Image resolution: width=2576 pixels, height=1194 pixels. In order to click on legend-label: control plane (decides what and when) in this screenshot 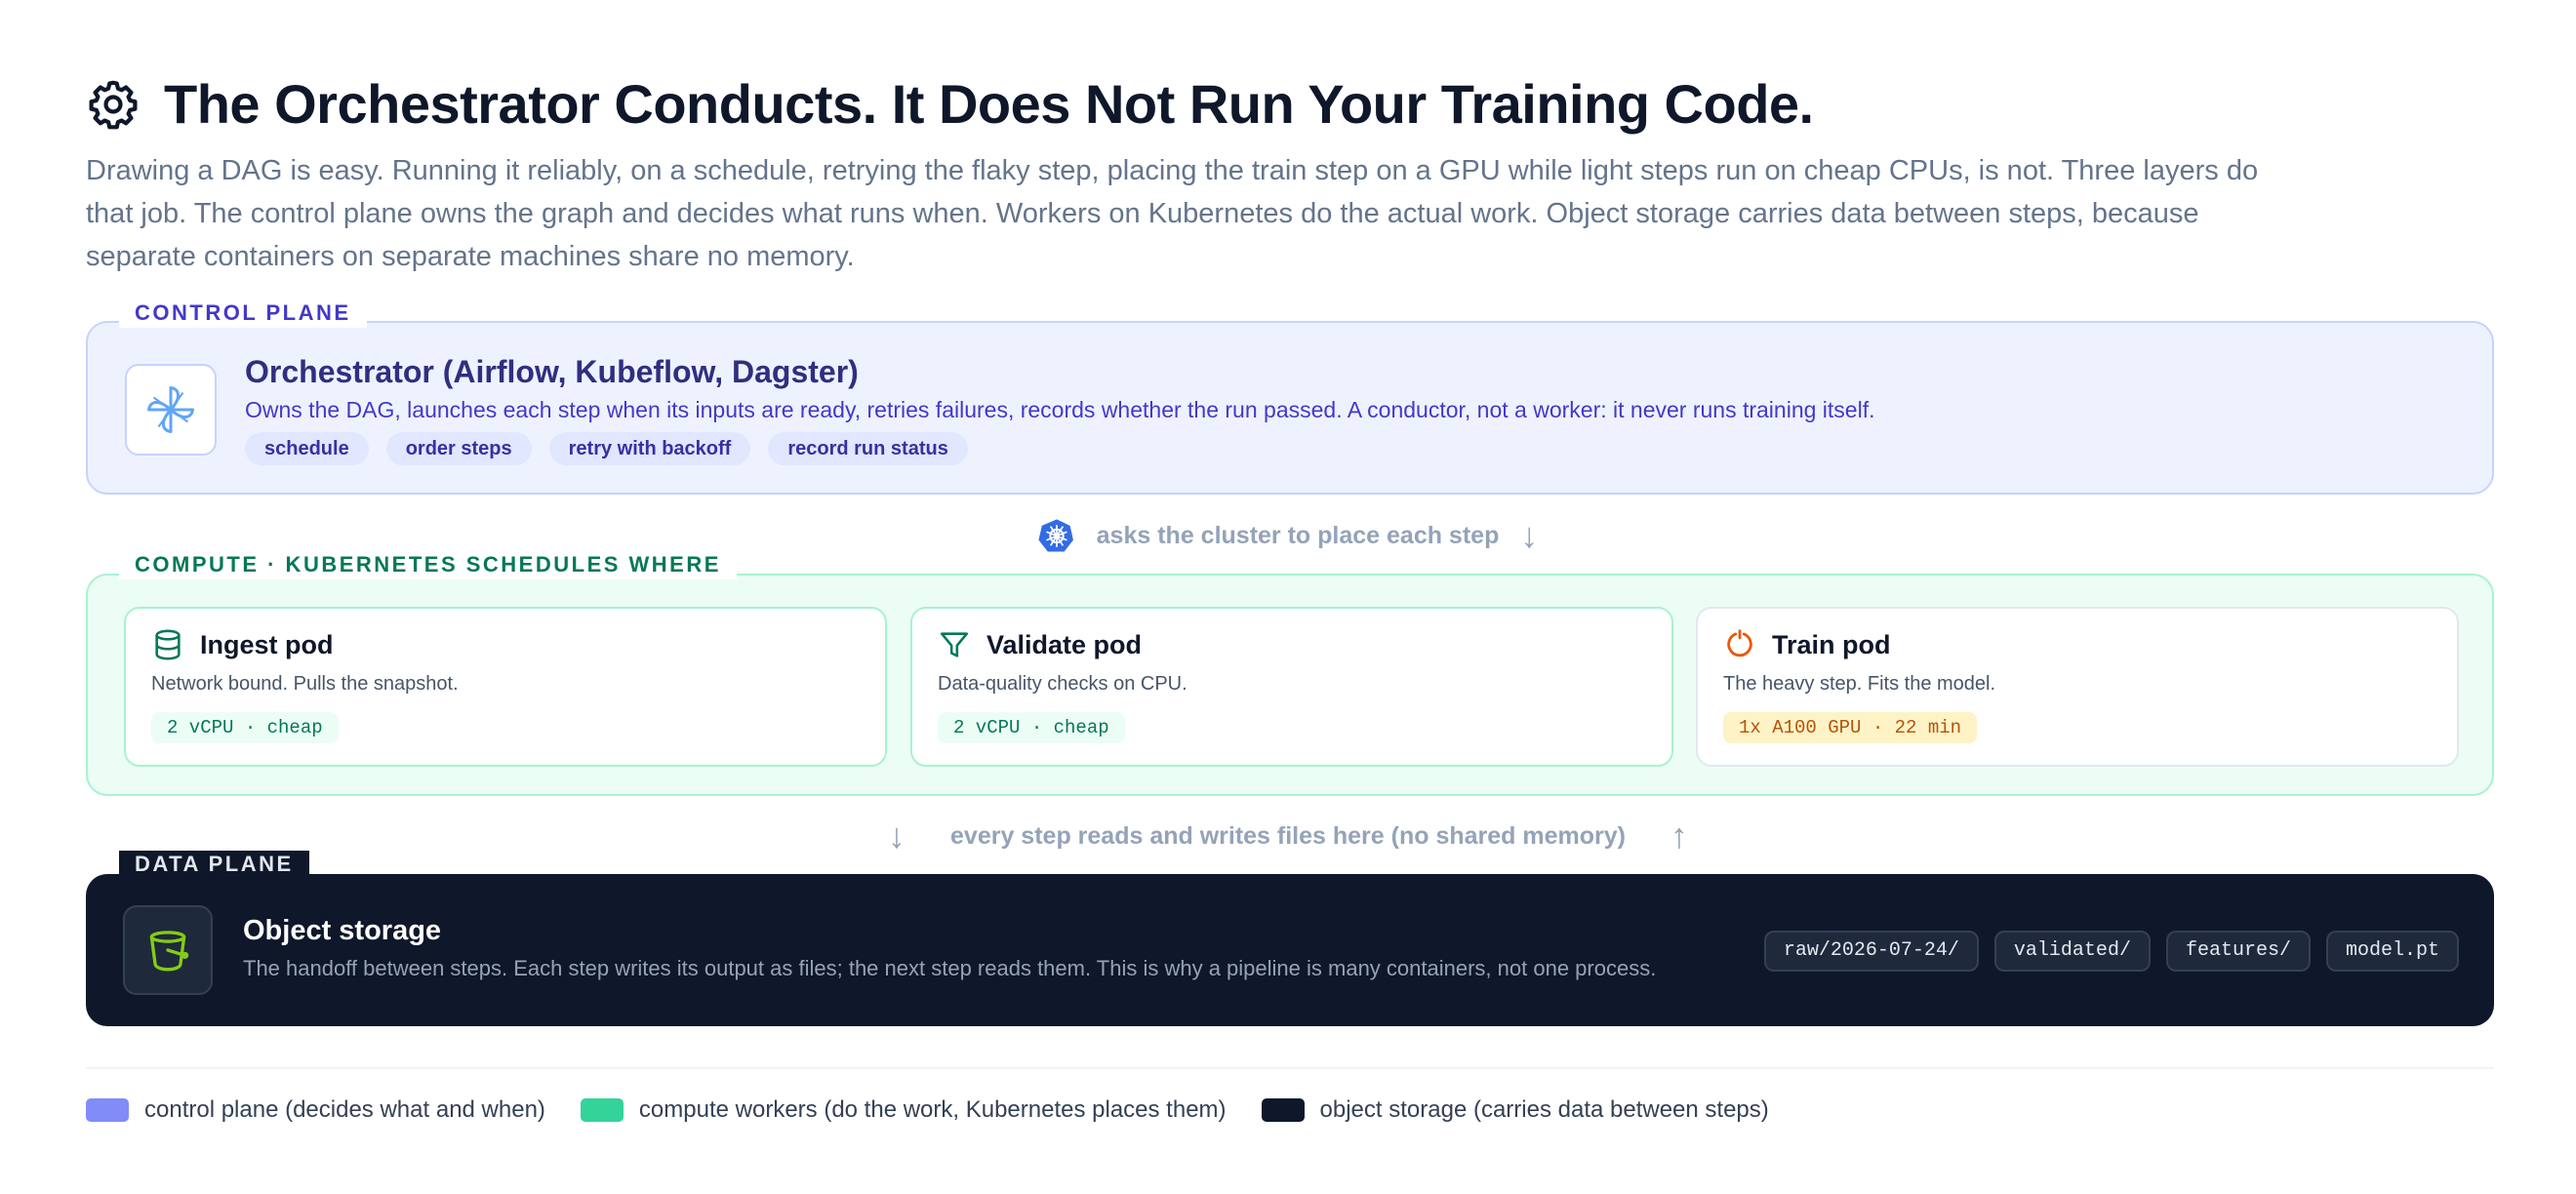, I will do `click(344, 1109)`.